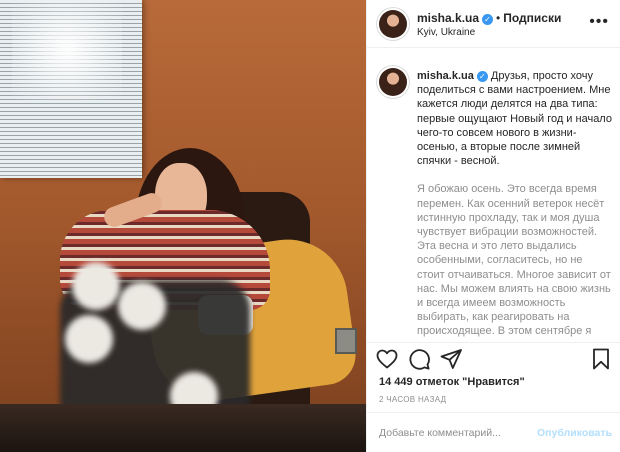 Image resolution: width=620 pixels, height=452 pixels. Describe the element at coordinates (532, 18) in the screenshot. I see `follow-button: Подписки` at that location.